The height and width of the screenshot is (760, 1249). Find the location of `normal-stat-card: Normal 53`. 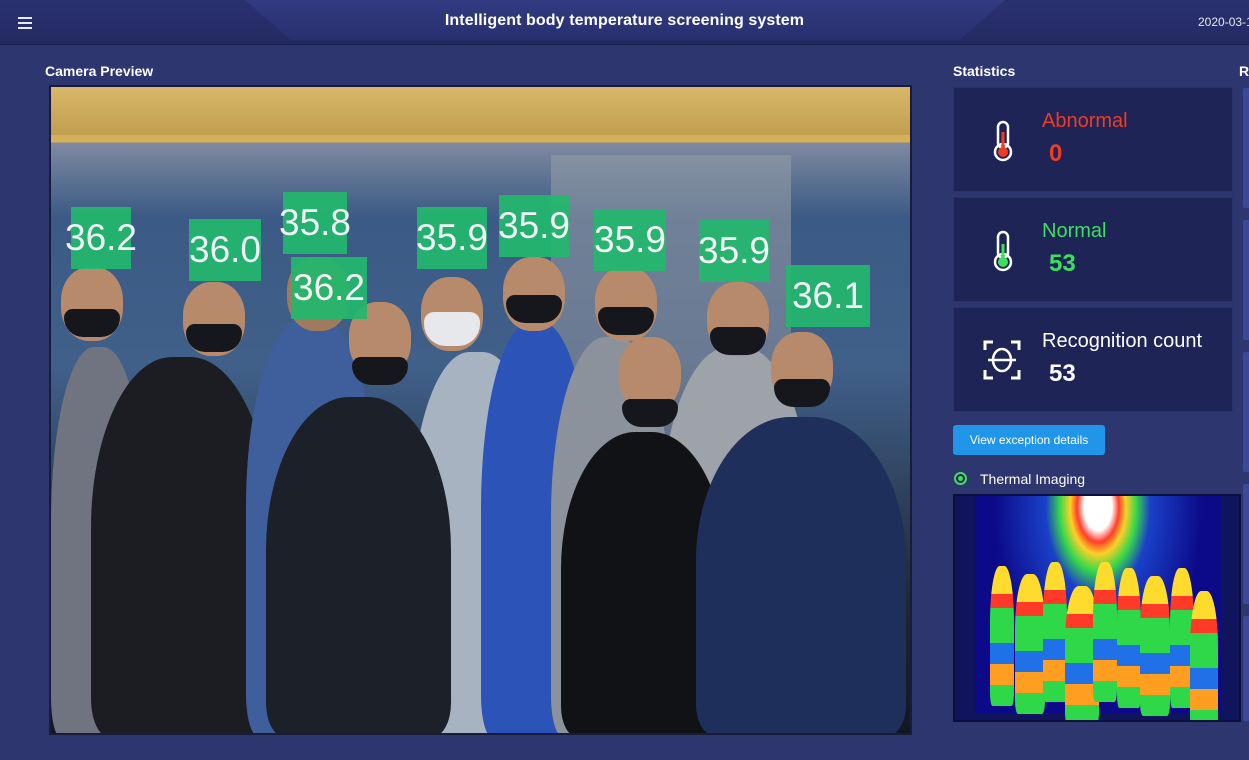

normal-stat-card: Normal 53 is located at coordinates (1093, 249).